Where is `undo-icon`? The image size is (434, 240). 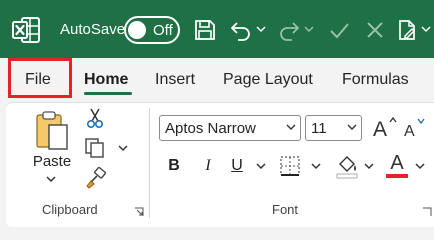 undo-icon is located at coordinates (241, 30).